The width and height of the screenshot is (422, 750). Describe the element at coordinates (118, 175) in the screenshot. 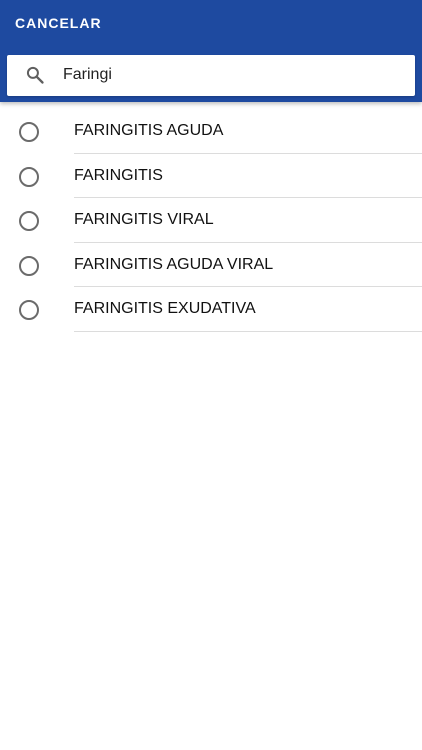

I see `list-item-label: FARINGITIS` at that location.